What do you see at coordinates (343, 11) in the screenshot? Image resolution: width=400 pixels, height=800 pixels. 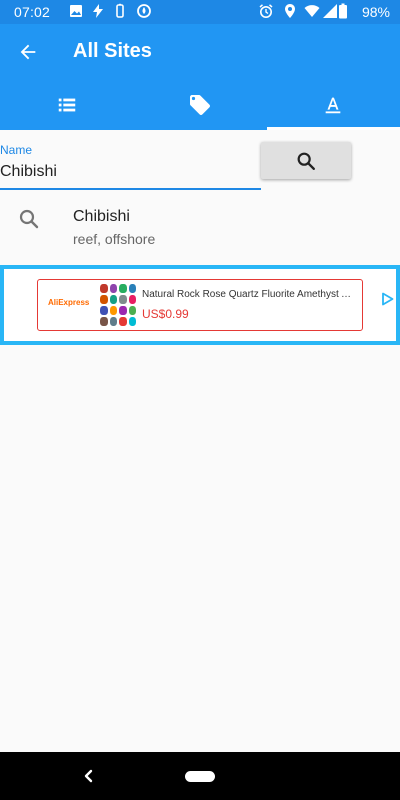 I see `battery-icon` at bounding box center [343, 11].